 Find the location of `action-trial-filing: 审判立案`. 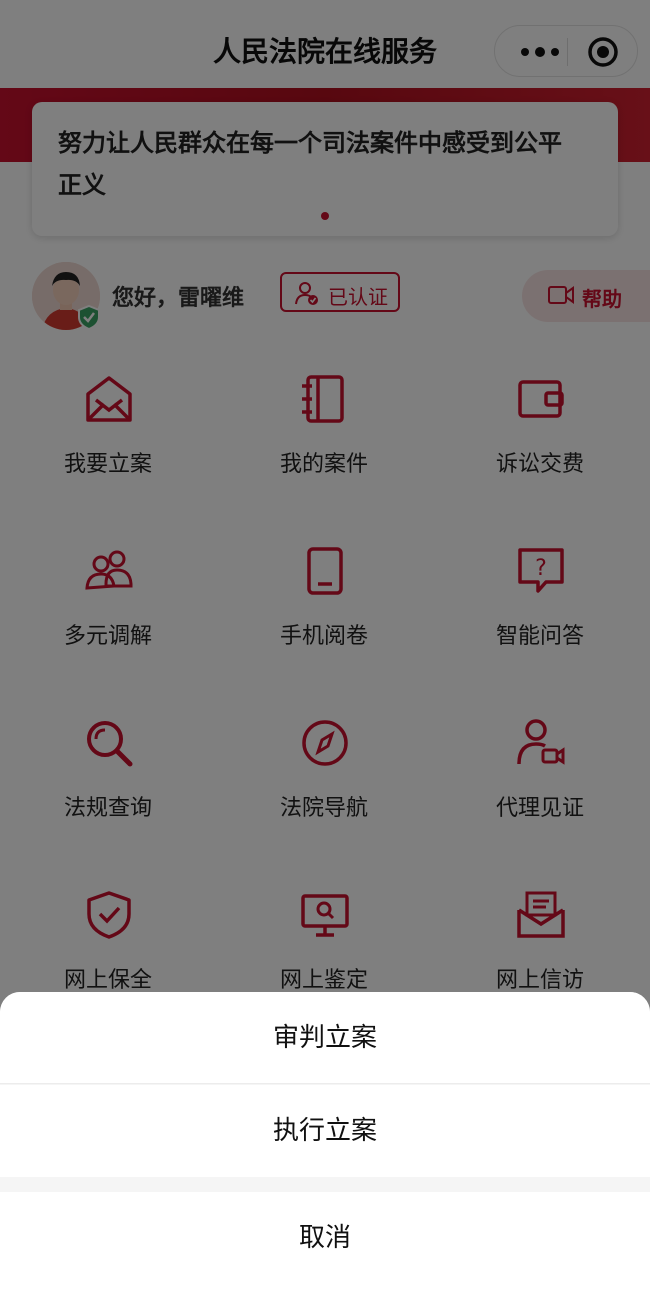

action-trial-filing: 审判立案 is located at coordinates (325, 1038).